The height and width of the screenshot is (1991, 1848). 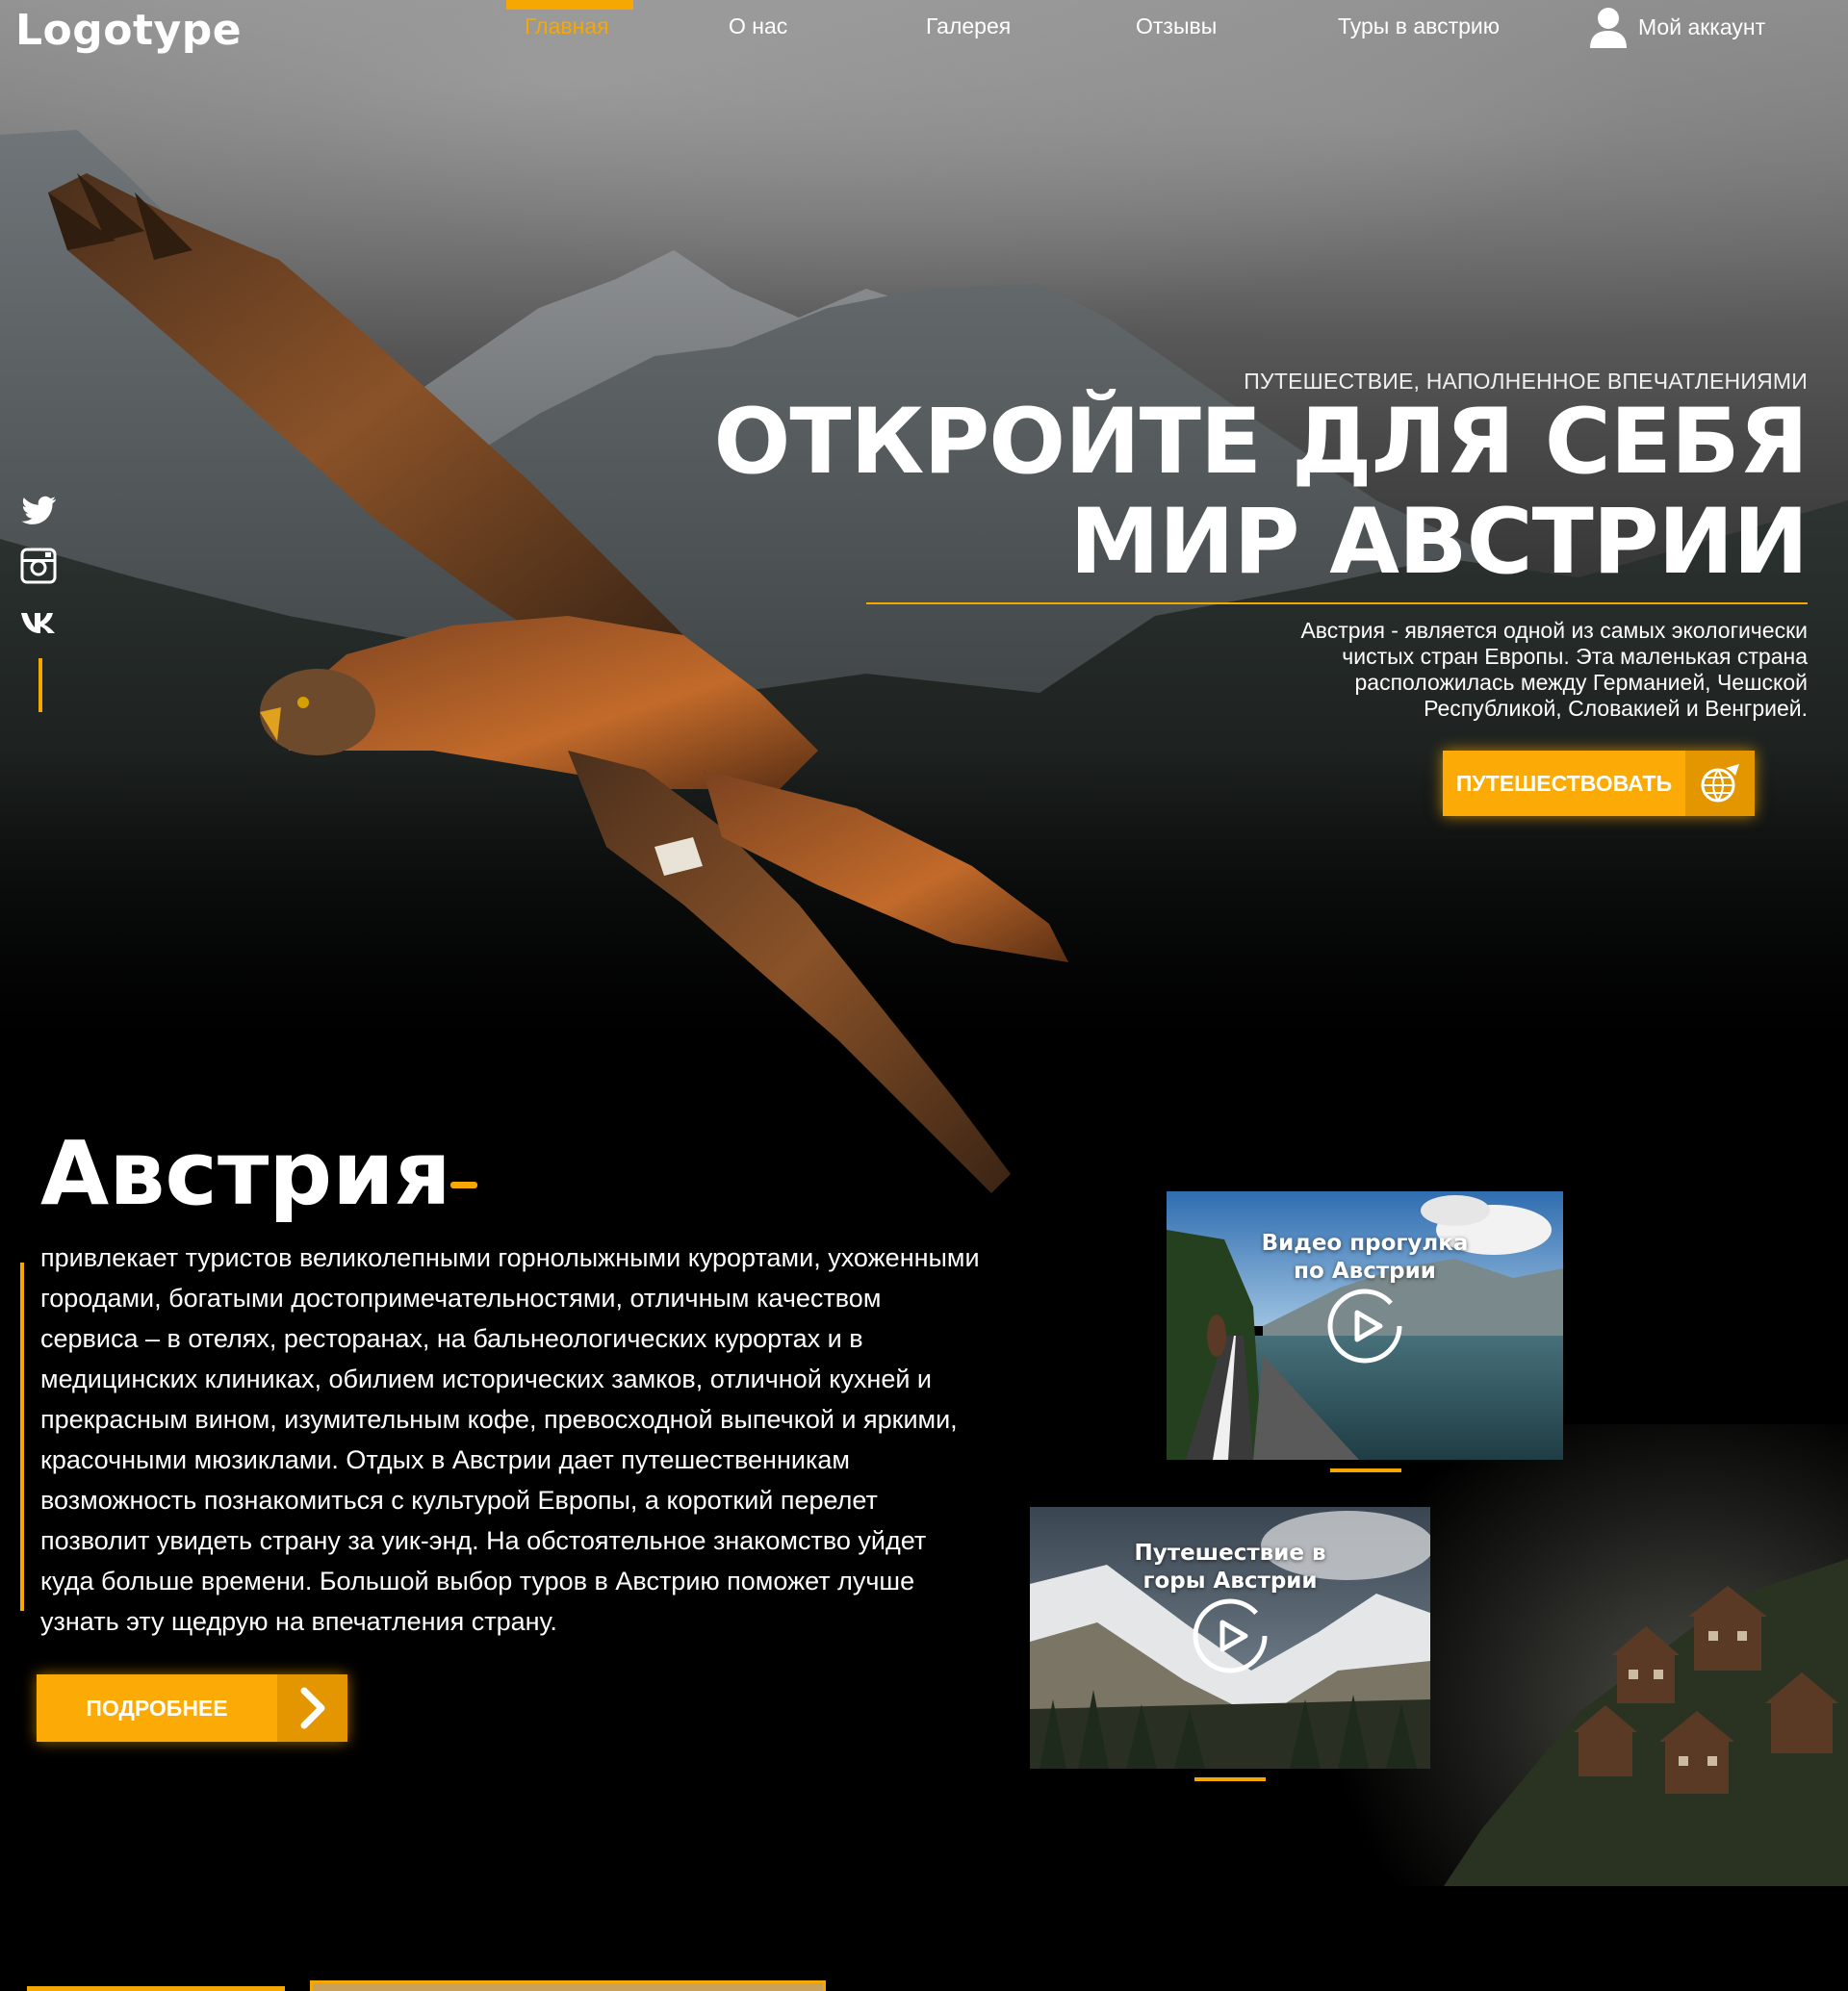 I want to click on next-section-image-edge, so click(x=568, y=1985).